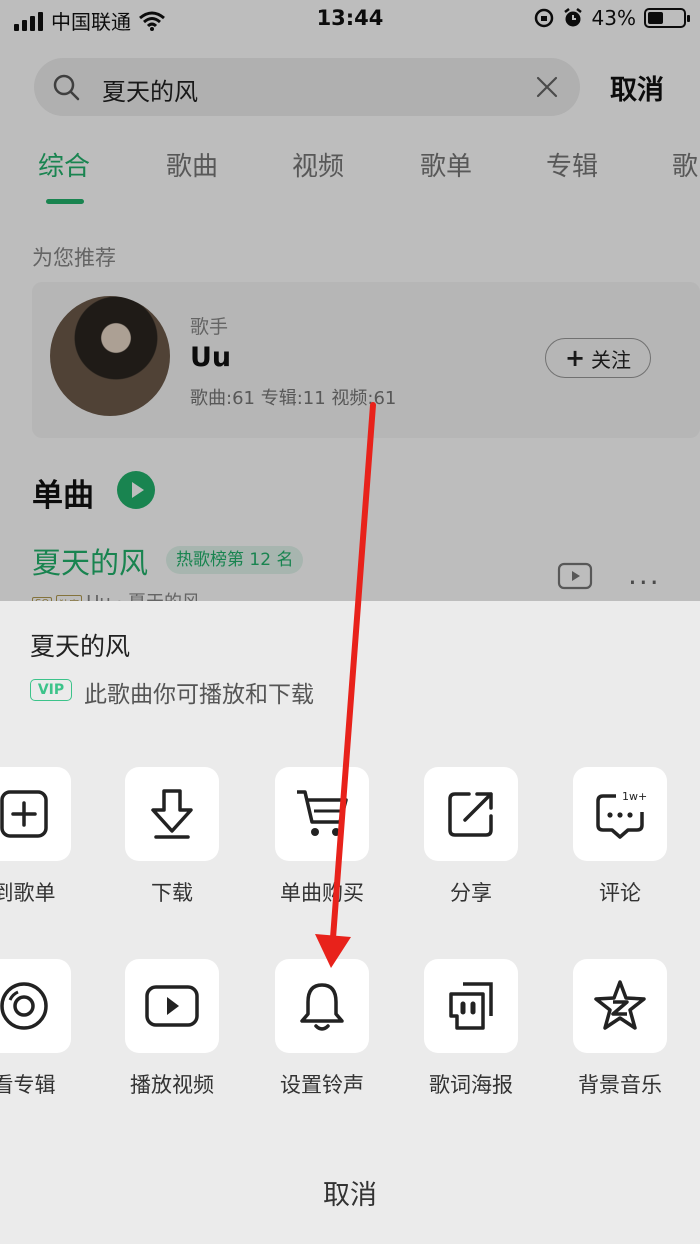 This screenshot has width=700, height=1244. Describe the element at coordinates (28, 893) in the screenshot. I see `action-label: 到歌单` at that location.